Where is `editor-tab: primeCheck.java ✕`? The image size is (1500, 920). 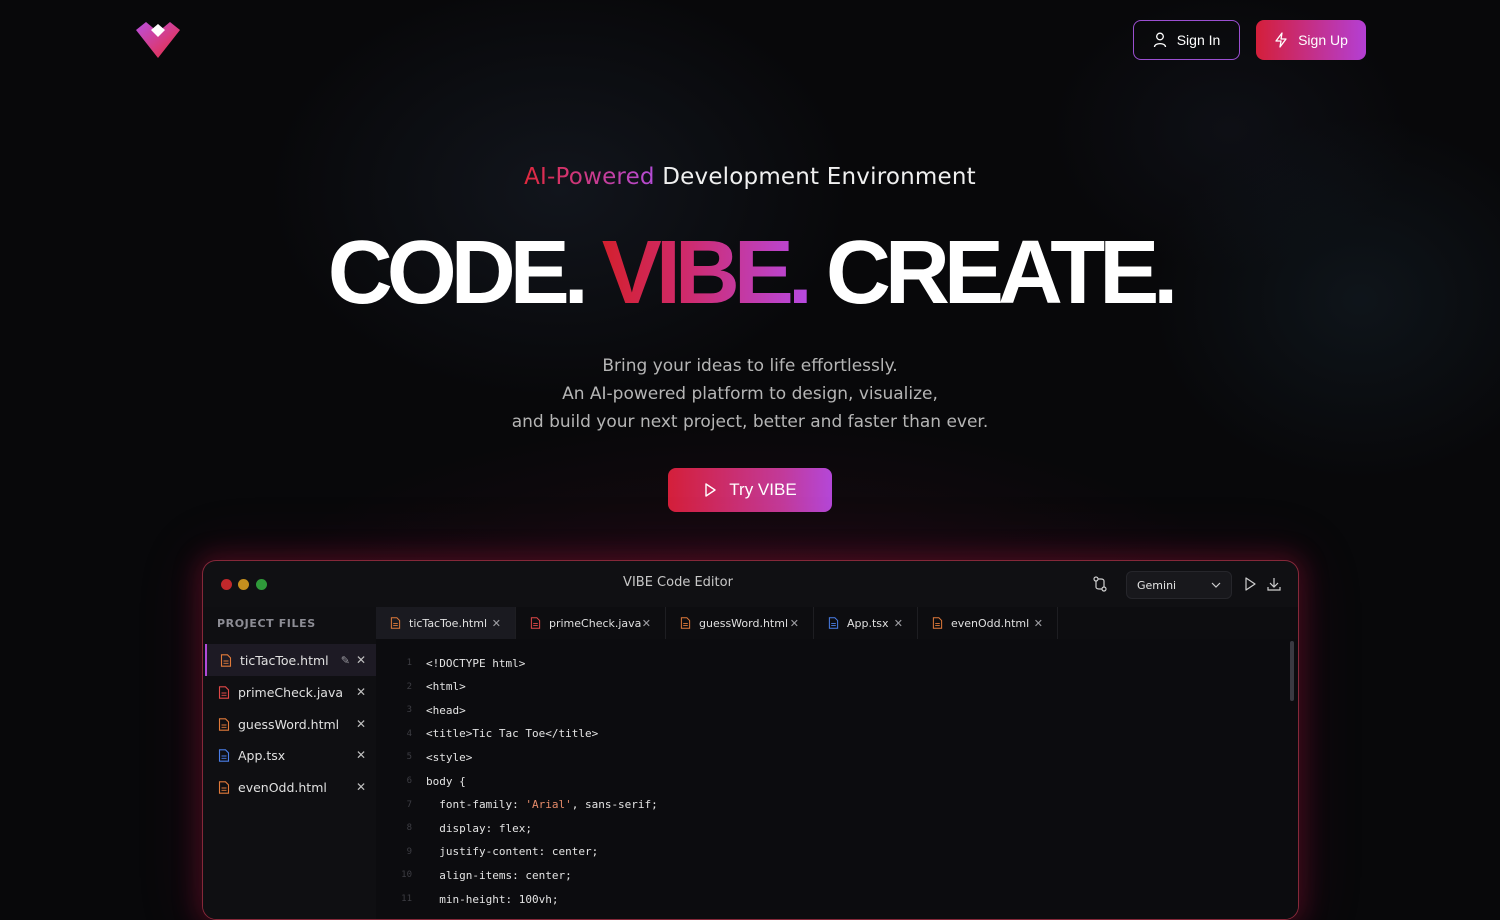
editor-tab: primeCheck.java ✕ is located at coordinates (591, 623).